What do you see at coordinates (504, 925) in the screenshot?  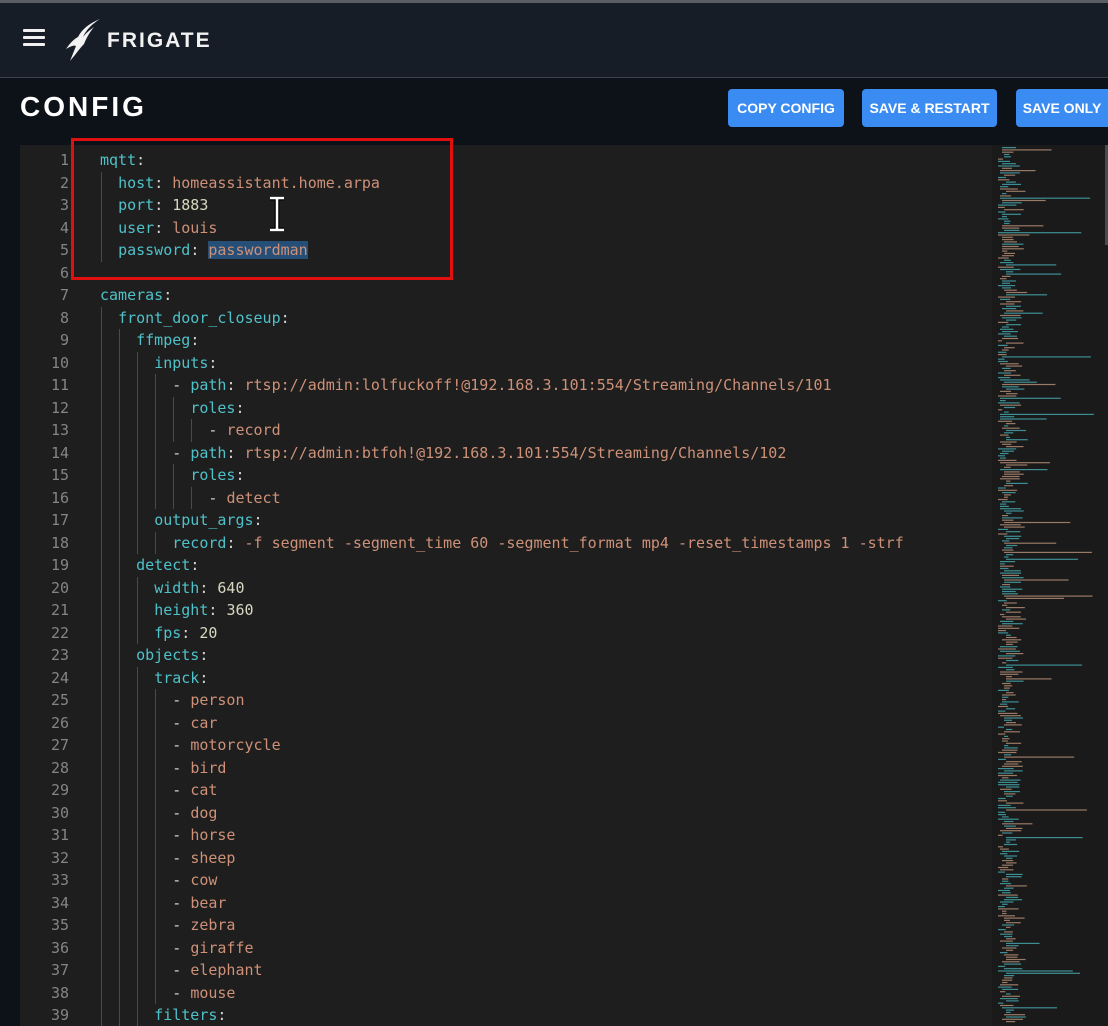 I see `code-line: 35 - zebra` at bounding box center [504, 925].